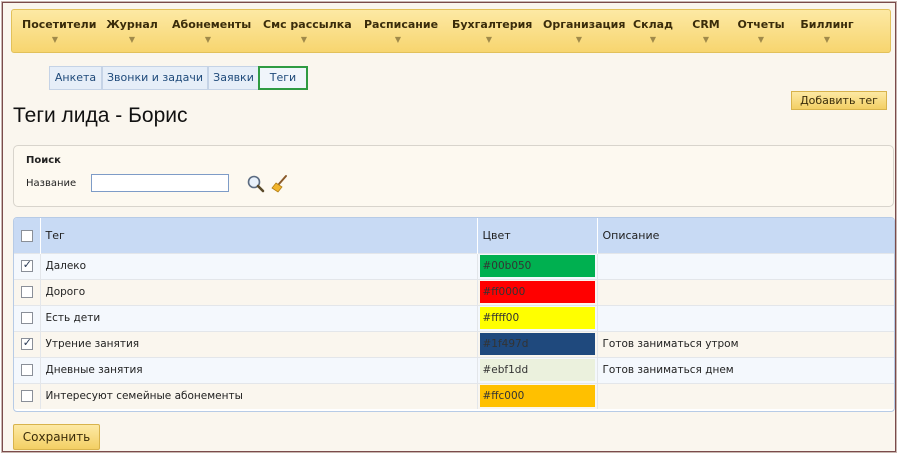 The width and height of the screenshot is (900, 456). I want to click on magnifier-icon, so click(256, 184).